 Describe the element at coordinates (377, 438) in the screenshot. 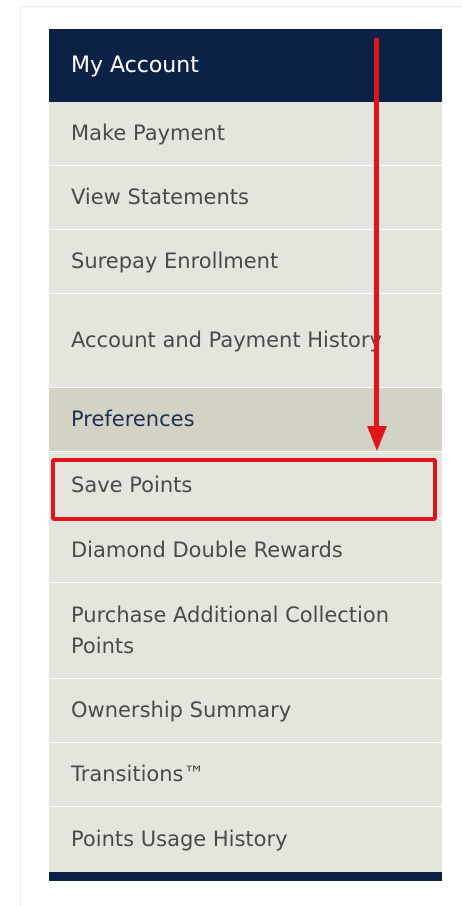

I see `arrow-head-icon` at that location.